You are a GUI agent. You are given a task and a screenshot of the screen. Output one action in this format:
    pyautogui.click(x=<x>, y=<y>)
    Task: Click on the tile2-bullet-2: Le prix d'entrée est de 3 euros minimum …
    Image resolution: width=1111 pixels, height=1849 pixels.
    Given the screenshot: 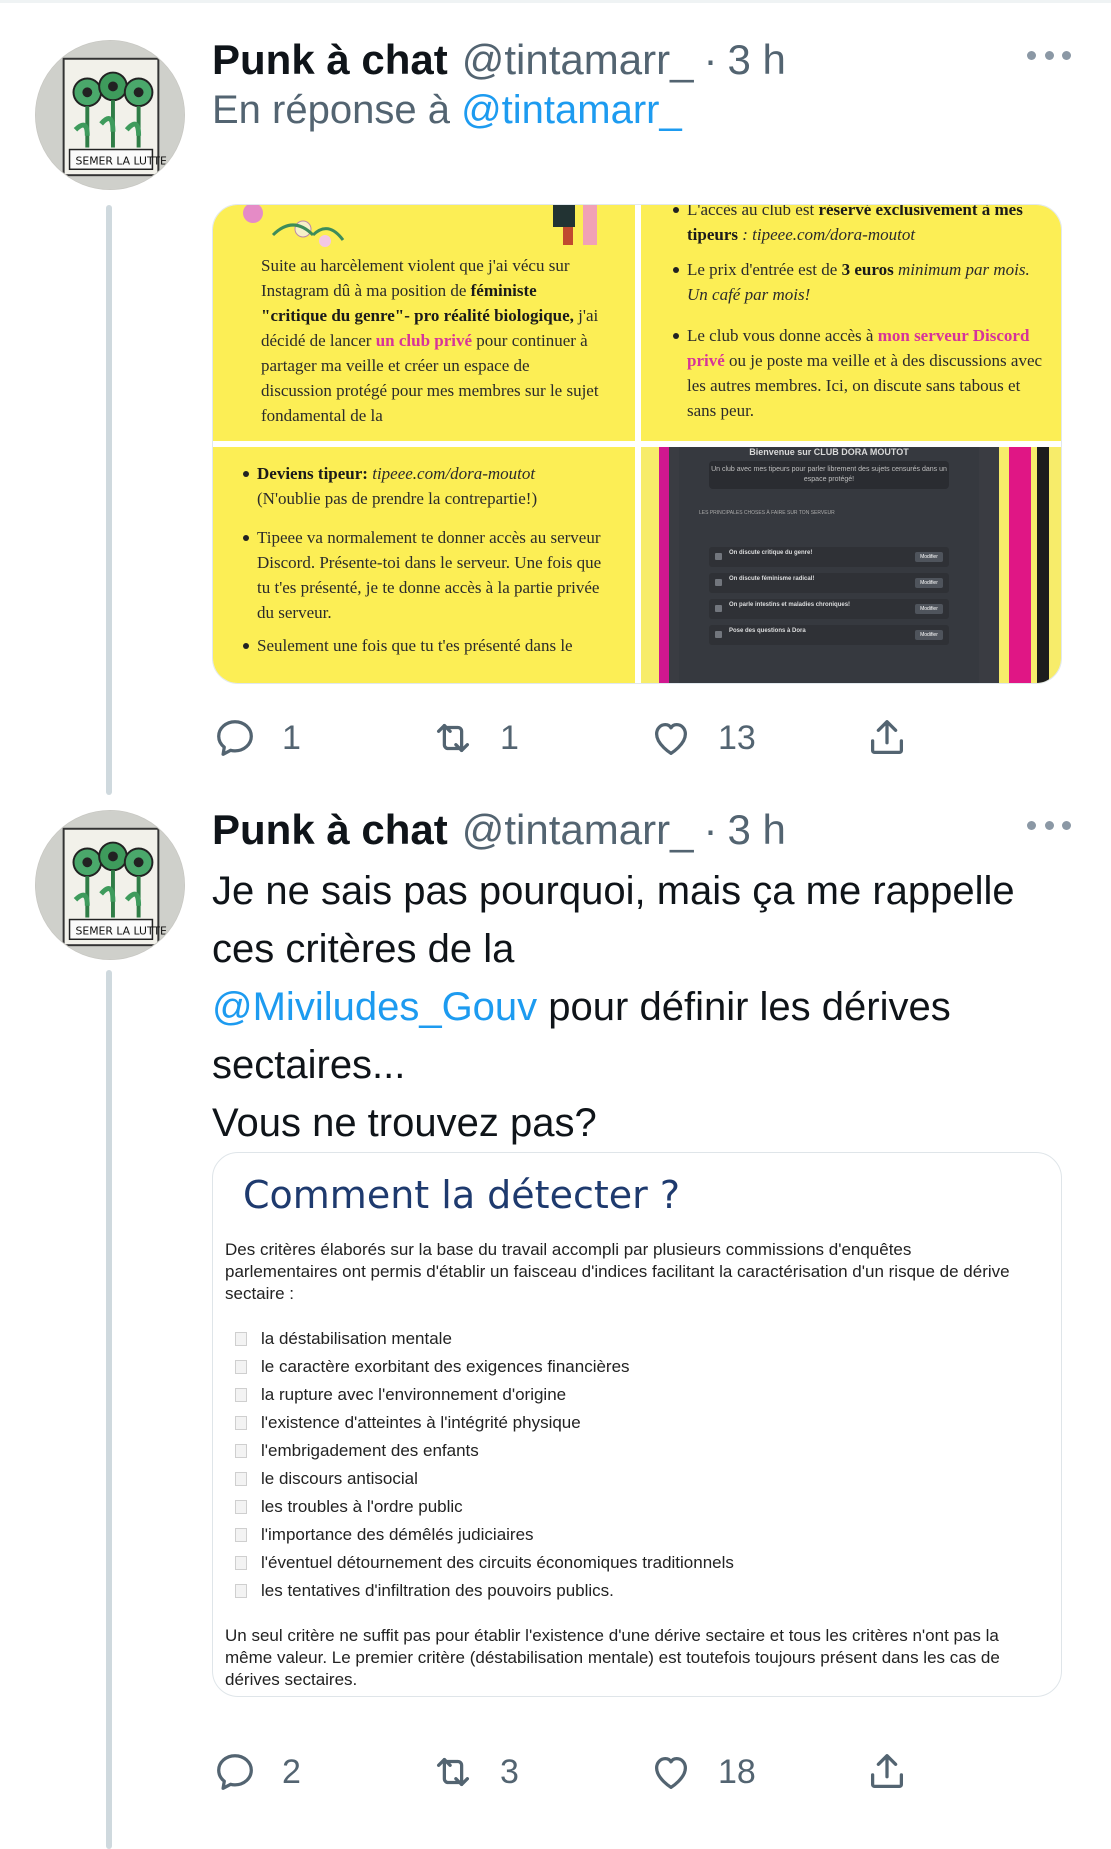 What is the action you would take?
    pyautogui.click(x=860, y=282)
    